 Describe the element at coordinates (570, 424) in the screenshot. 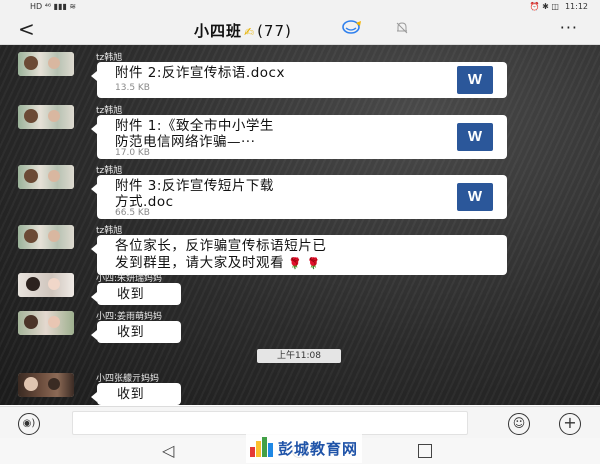

I see `more-functions-button: +` at that location.